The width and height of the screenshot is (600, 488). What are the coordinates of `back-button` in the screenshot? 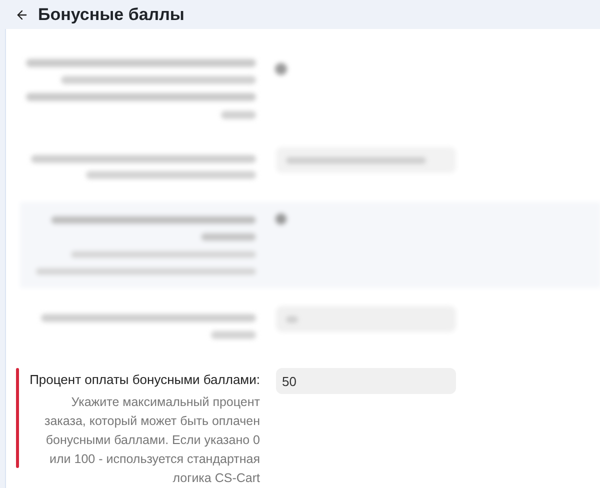 It's located at (22, 15).